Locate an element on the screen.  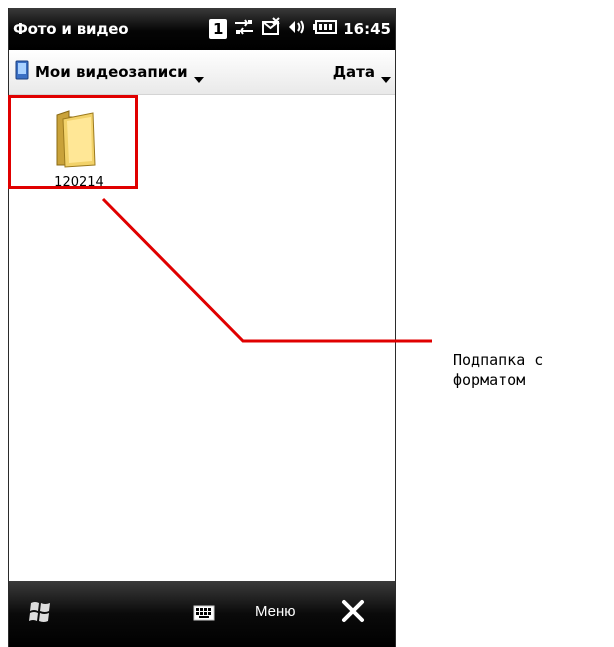
leader-line is located at coordinates (266, 270).